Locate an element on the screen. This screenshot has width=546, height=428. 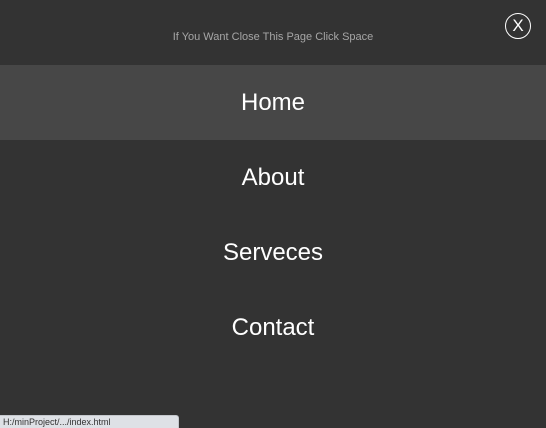
close-button: X is located at coordinates (518, 26).